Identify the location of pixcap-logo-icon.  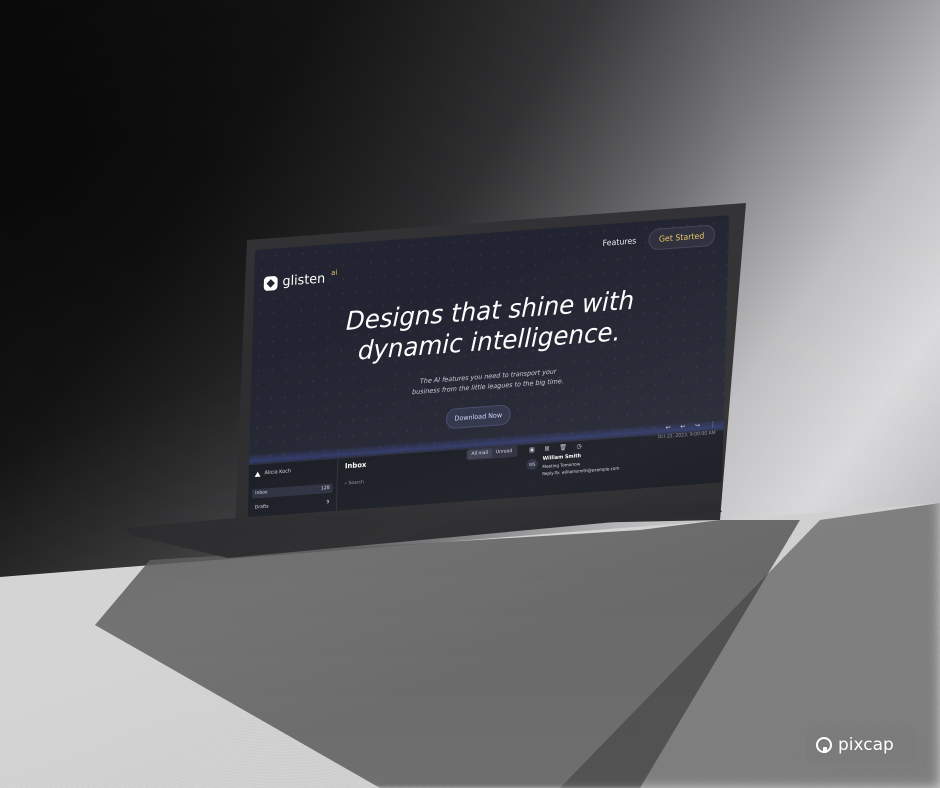
(824, 745).